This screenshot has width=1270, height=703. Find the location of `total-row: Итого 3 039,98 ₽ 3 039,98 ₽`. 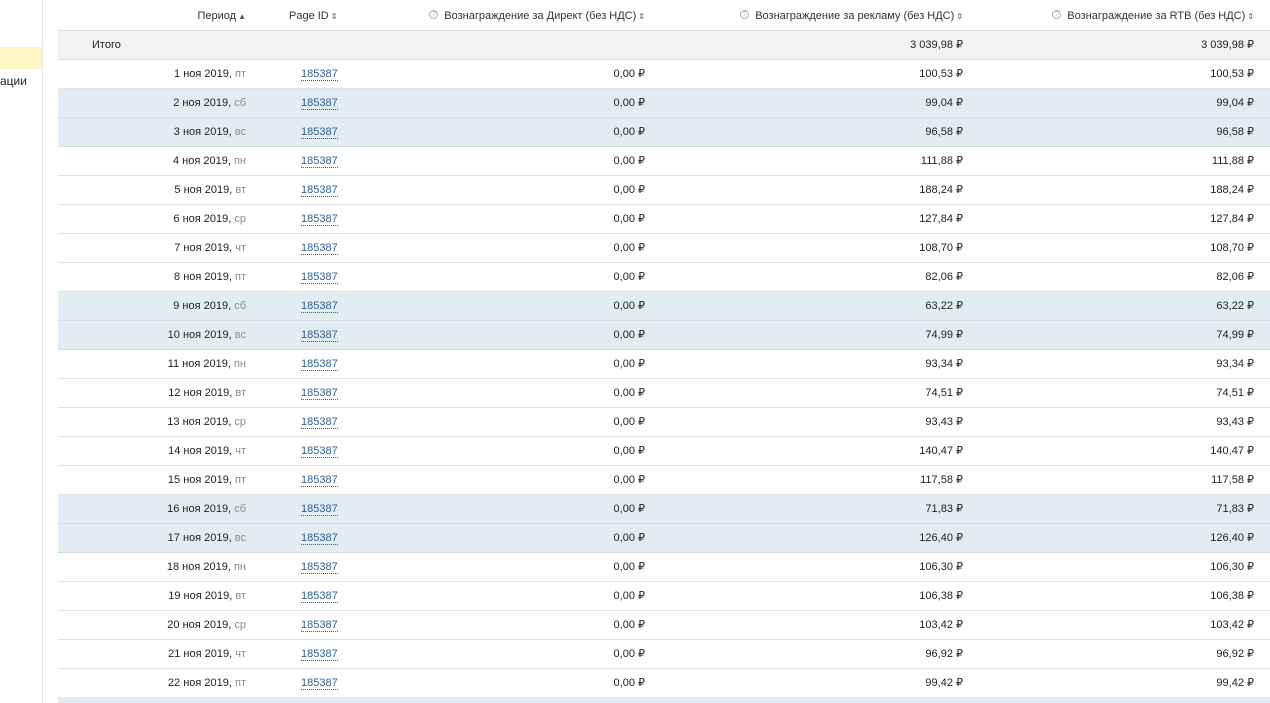

total-row: Итого 3 039,98 ₽ 3 039,98 ₽ is located at coordinates (664, 45).